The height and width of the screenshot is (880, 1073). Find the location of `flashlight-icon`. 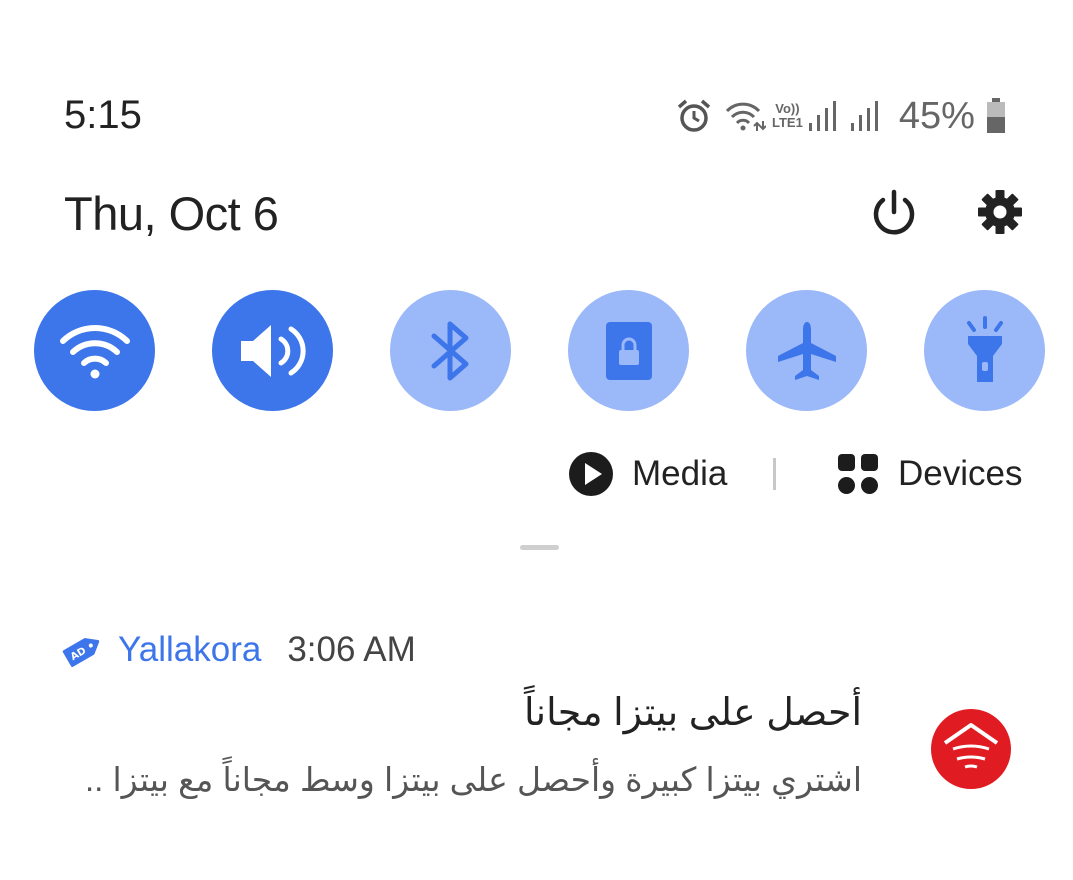

flashlight-icon is located at coordinates (984, 348).